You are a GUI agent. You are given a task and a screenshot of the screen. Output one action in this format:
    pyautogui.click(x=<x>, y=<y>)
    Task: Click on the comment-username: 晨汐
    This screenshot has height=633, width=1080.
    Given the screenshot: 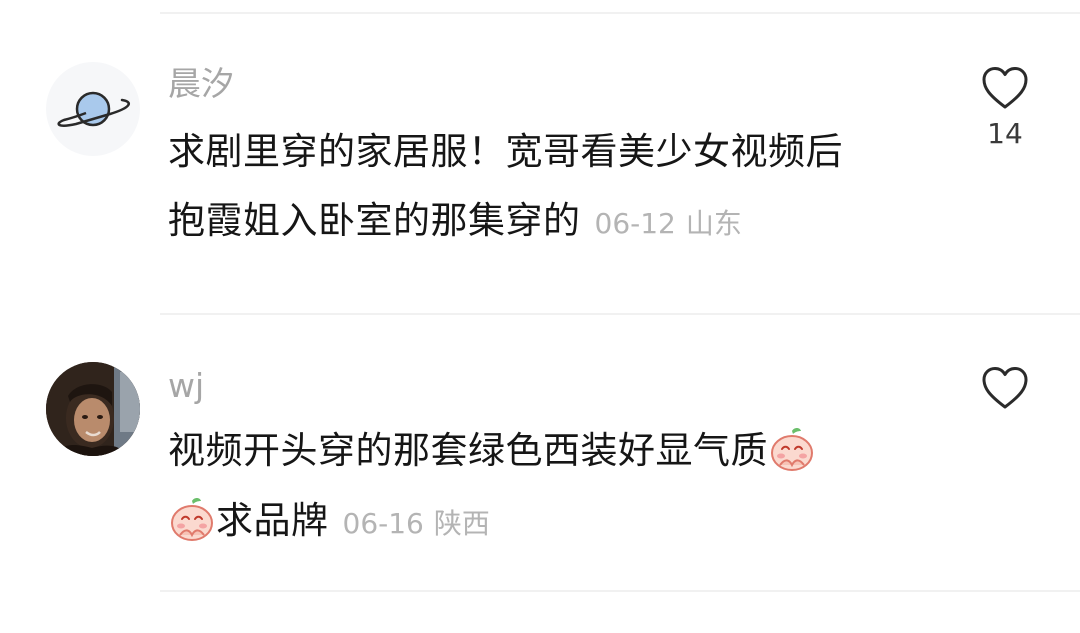 What is the action you would take?
    pyautogui.click(x=201, y=84)
    